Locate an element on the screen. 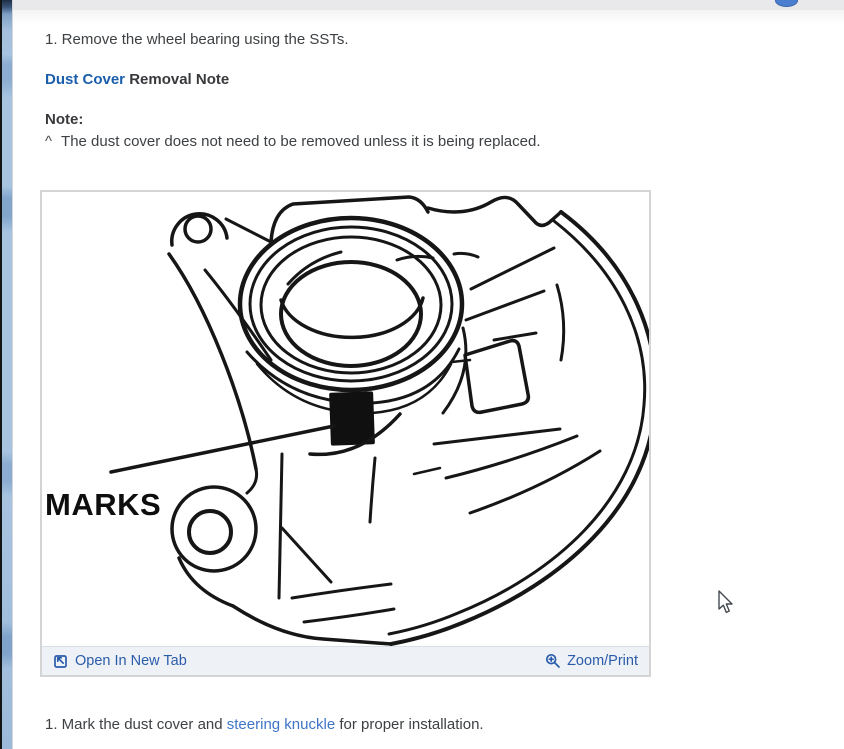 The width and height of the screenshot is (844, 749). step-mark-text-before: 1. Mark the dust cover and is located at coordinates (136, 724).